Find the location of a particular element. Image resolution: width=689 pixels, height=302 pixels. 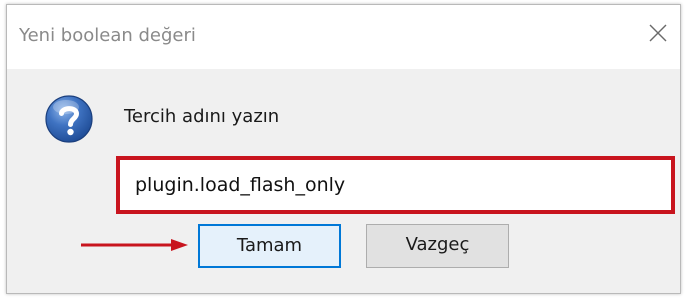

question-icon is located at coordinates (69, 119).